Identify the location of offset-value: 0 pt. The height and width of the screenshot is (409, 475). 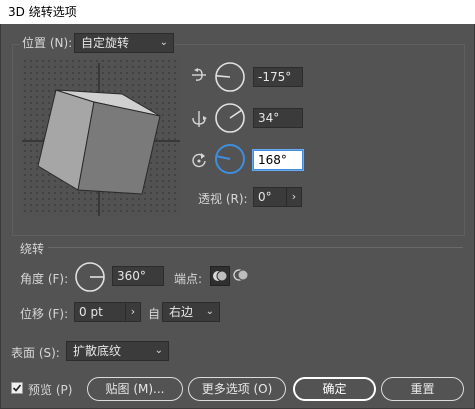
(91, 312).